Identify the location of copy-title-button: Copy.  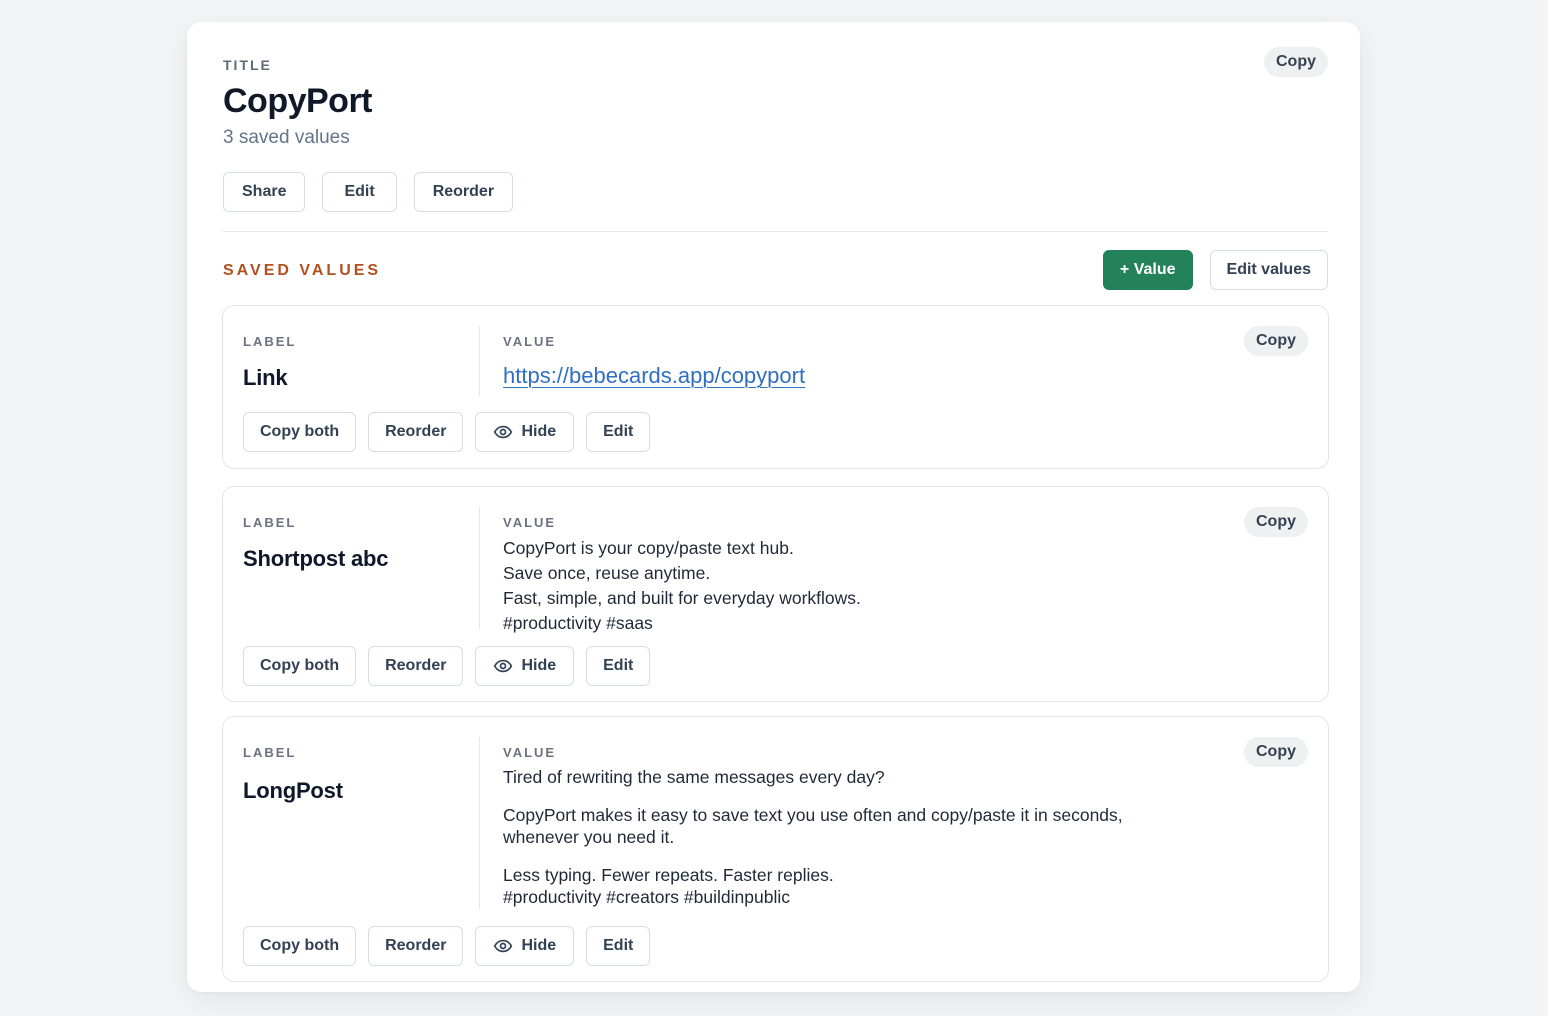
(1296, 62).